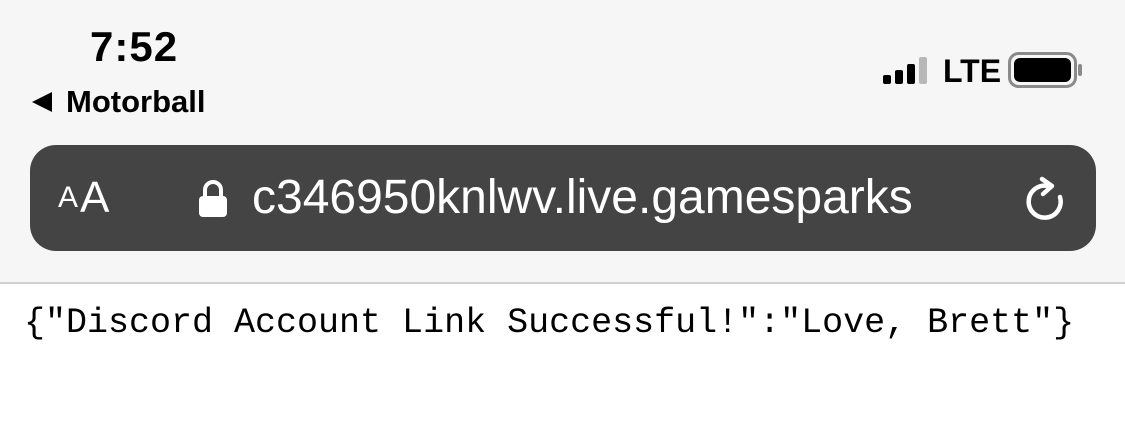 This screenshot has width=1125, height=425. What do you see at coordinates (42, 102) in the screenshot?
I see `back-triangle-icon` at bounding box center [42, 102].